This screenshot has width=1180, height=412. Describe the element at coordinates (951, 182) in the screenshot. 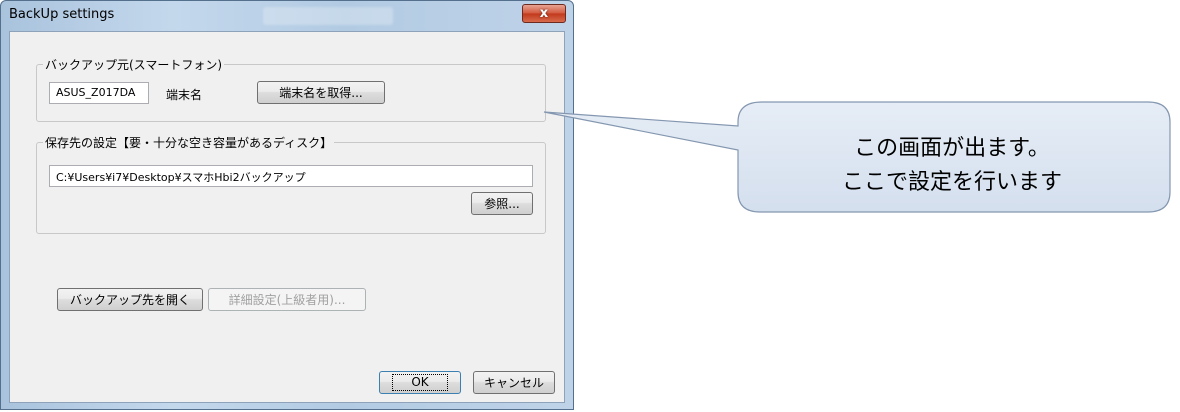

I see `callout-line-2: ここで設定を行います` at that location.